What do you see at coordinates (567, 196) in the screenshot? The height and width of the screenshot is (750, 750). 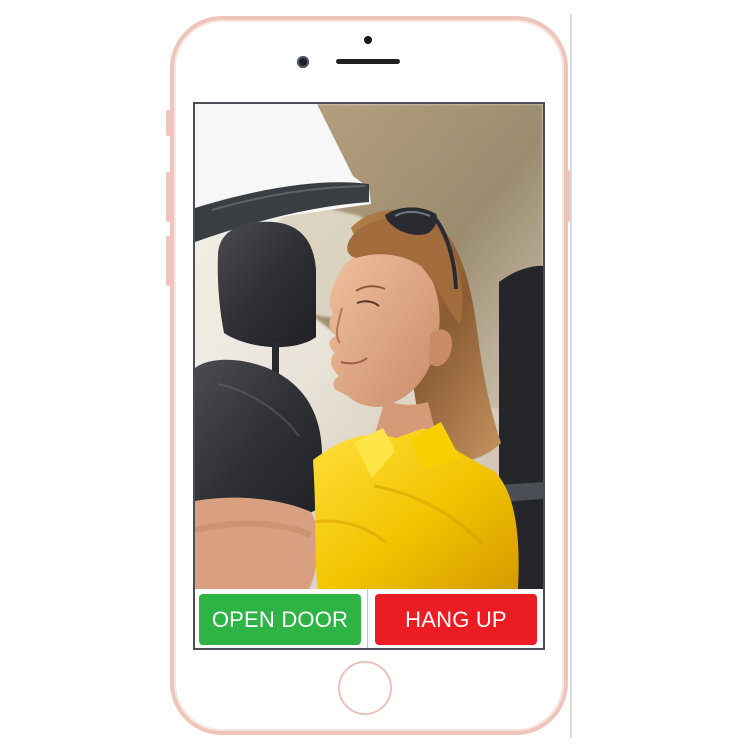 I see `power-button` at bounding box center [567, 196].